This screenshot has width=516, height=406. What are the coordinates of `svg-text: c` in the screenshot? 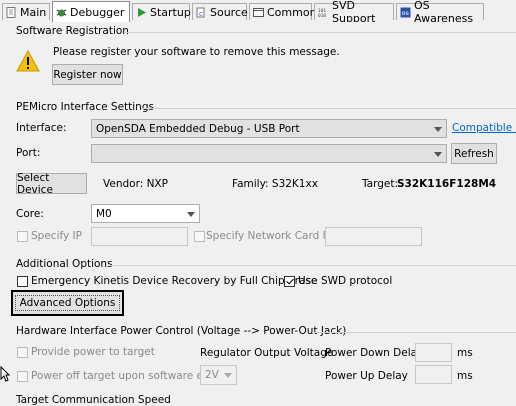 It's located at (201, 14).